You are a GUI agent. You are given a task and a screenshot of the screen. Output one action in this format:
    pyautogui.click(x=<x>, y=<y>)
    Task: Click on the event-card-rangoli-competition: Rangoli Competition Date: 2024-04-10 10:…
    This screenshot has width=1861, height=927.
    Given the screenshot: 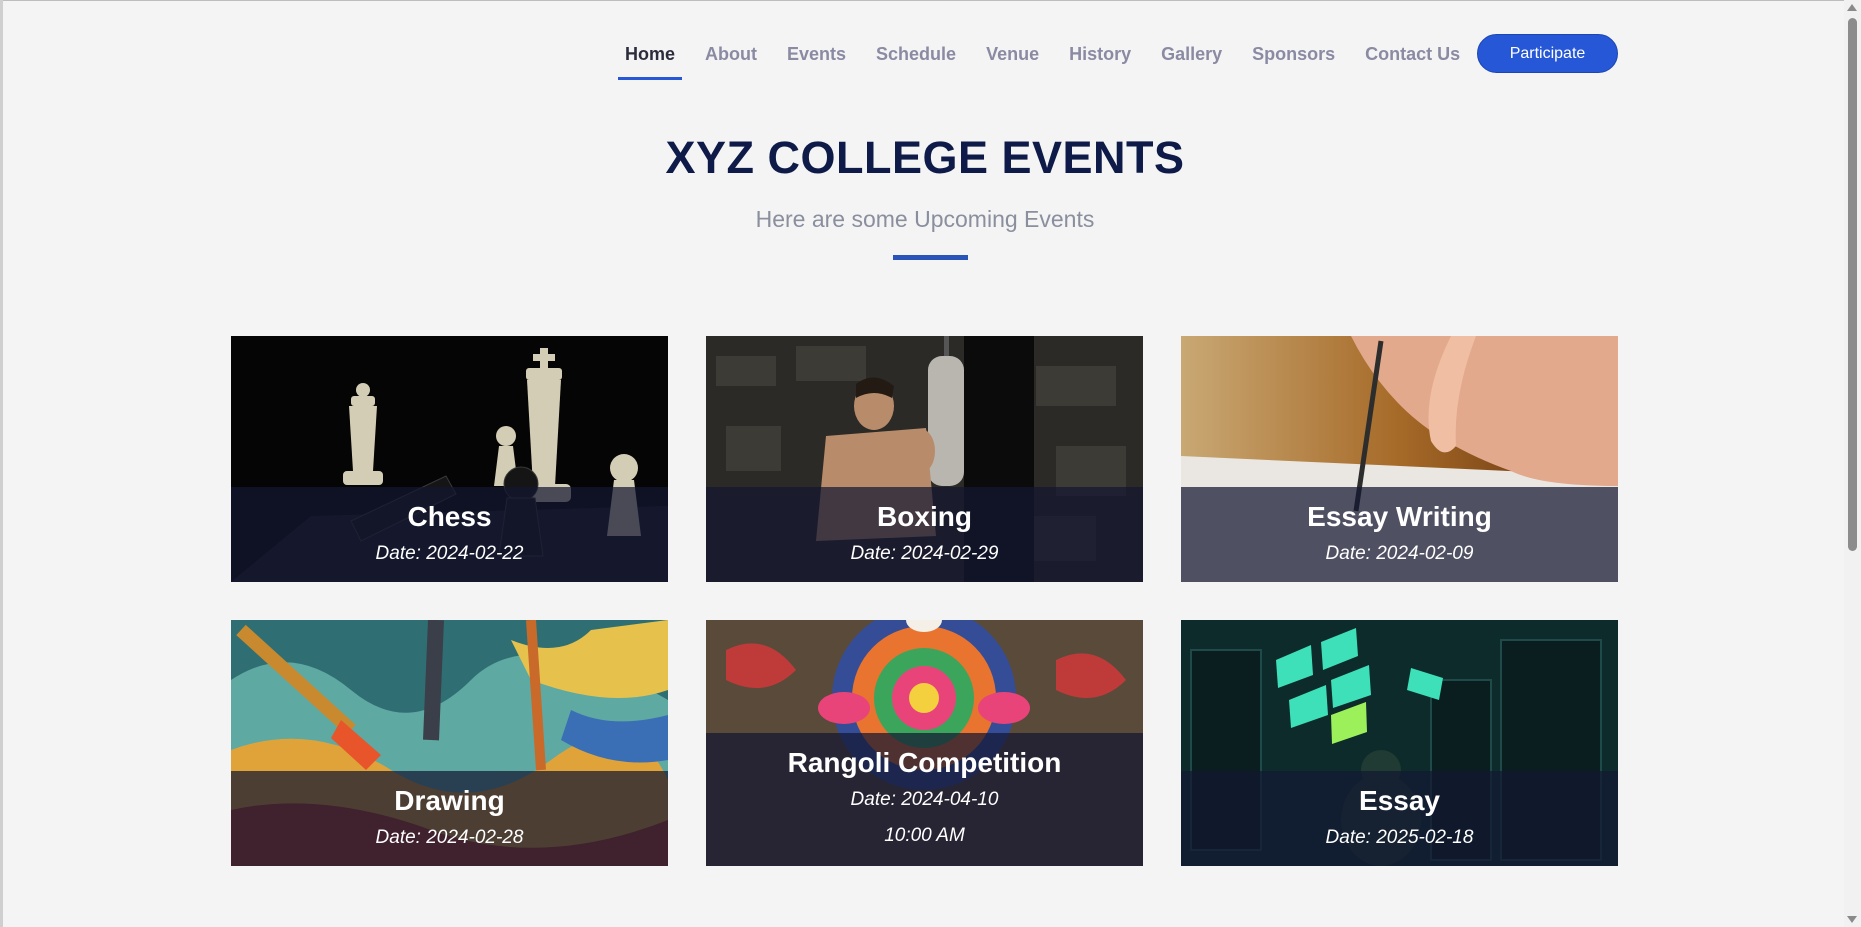 What is the action you would take?
    pyautogui.click(x=924, y=743)
    